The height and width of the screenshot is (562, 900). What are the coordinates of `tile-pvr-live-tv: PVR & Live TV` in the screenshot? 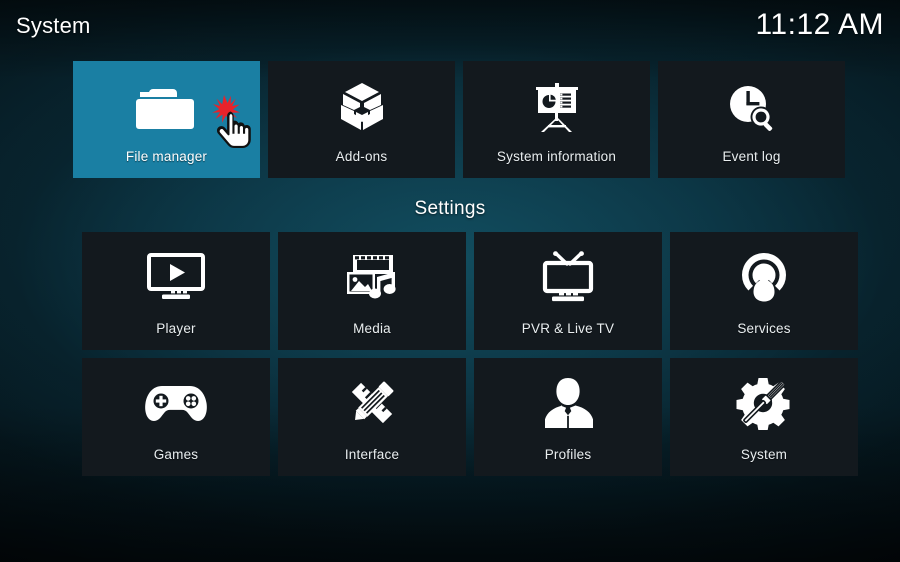 It's located at (568, 291).